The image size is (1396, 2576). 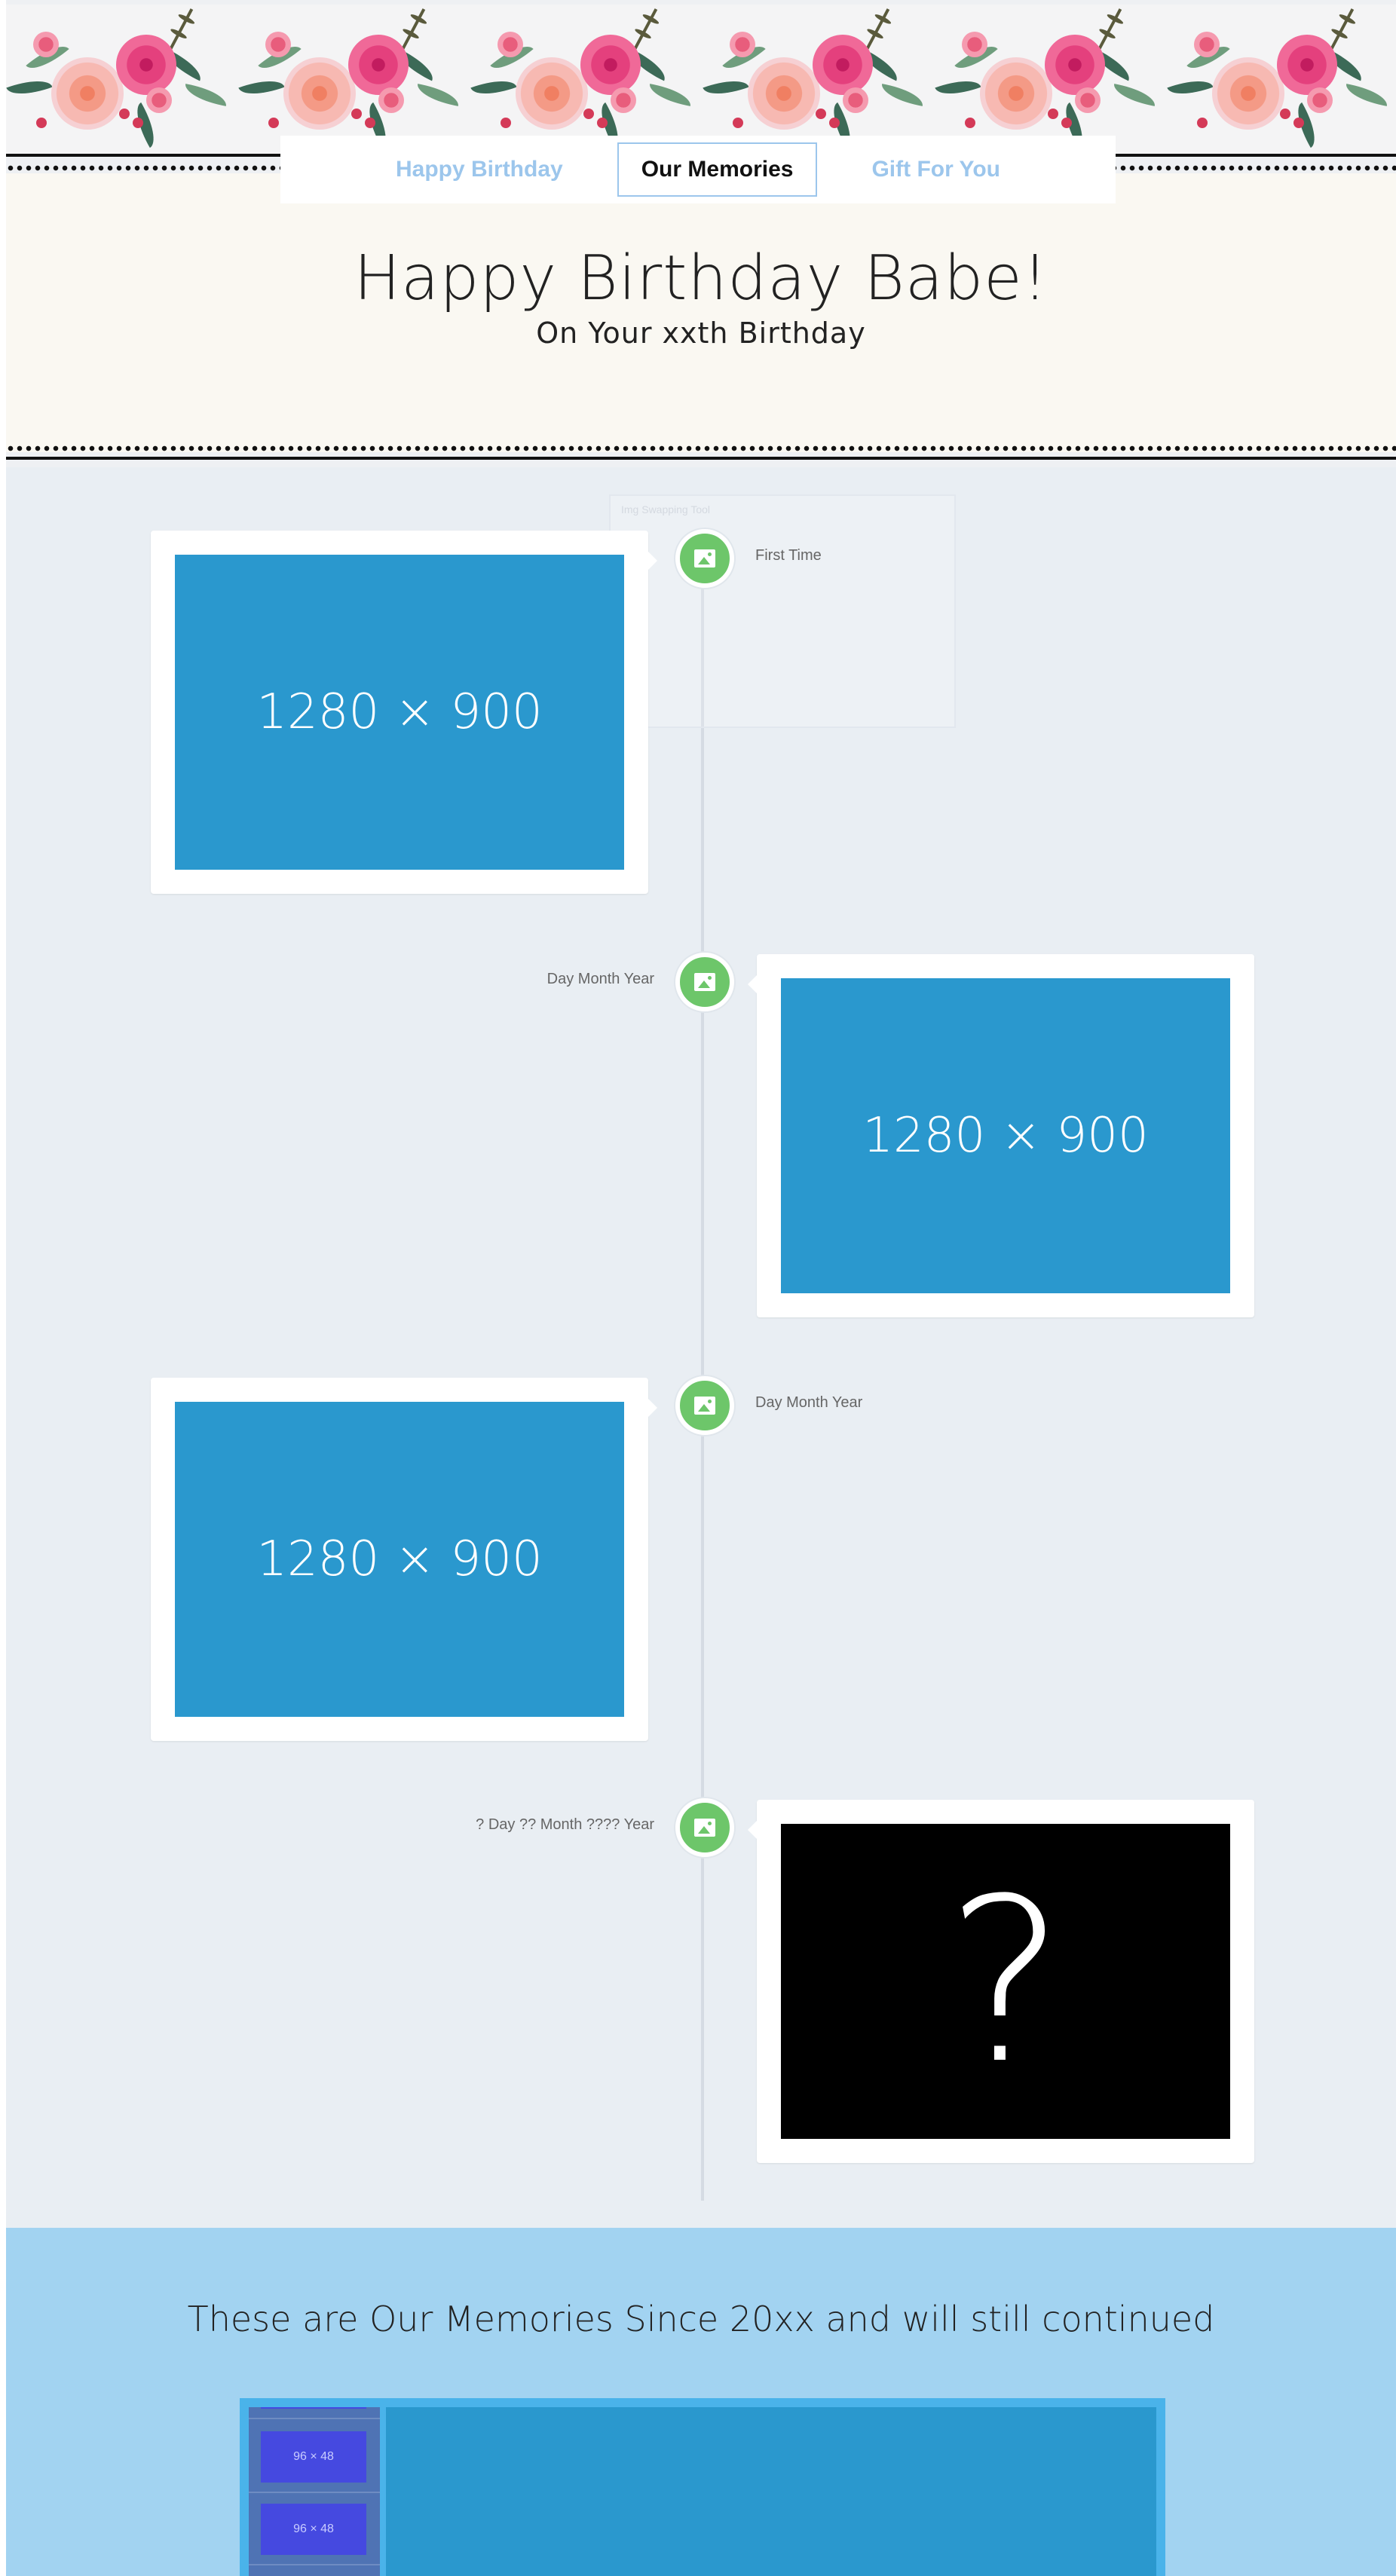 What do you see at coordinates (809, 1403) in the screenshot?
I see `timeline-date-3: Day Month Year` at bounding box center [809, 1403].